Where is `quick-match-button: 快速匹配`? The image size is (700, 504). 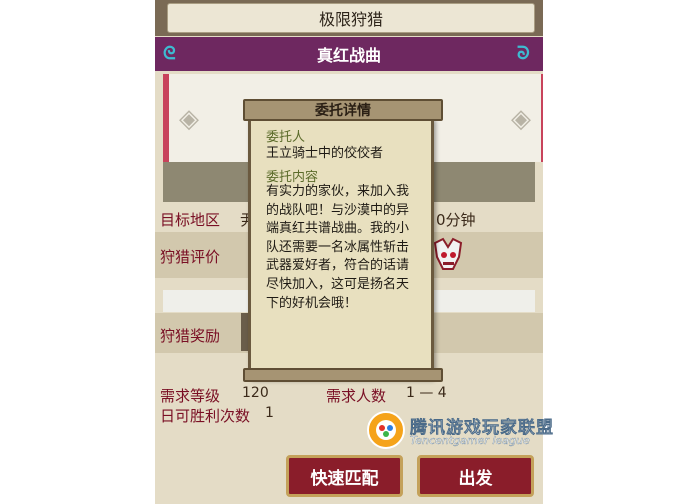
quick-match-button: 快速匹配 is located at coordinates (344, 476).